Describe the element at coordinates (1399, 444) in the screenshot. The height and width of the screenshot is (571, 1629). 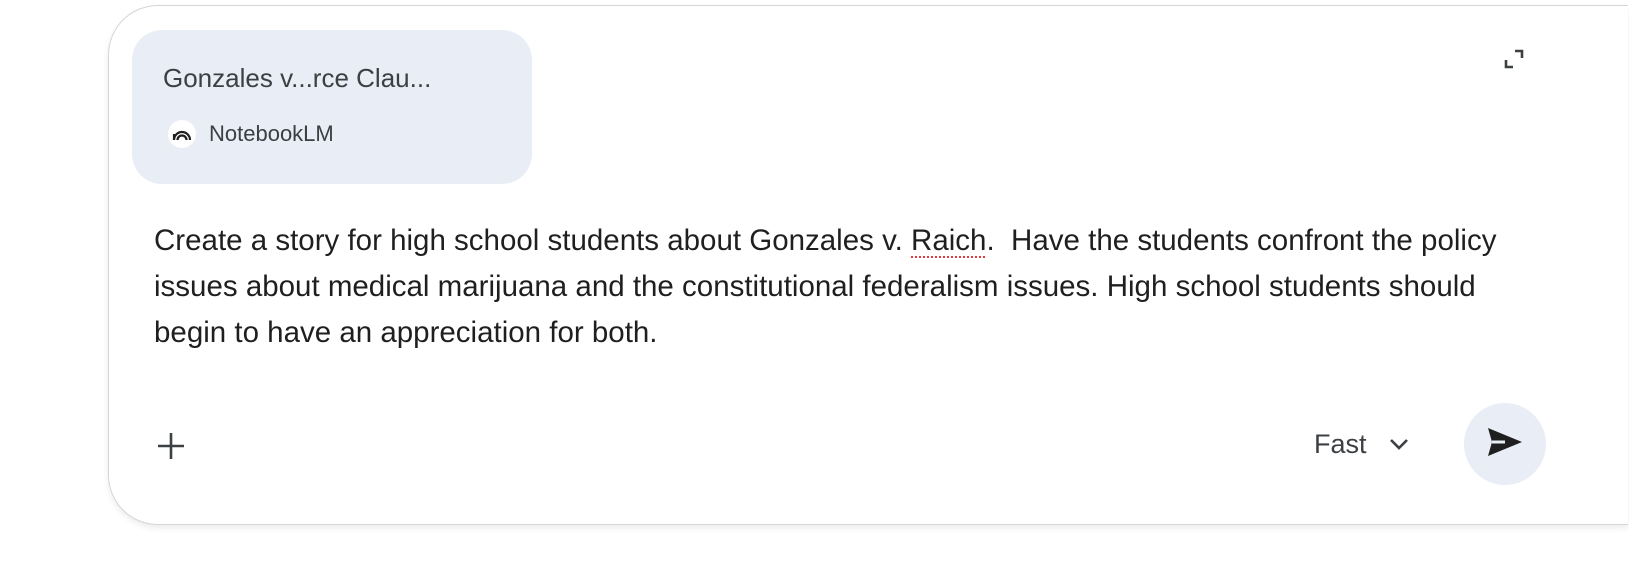
I see `chevron-down-icon` at that location.